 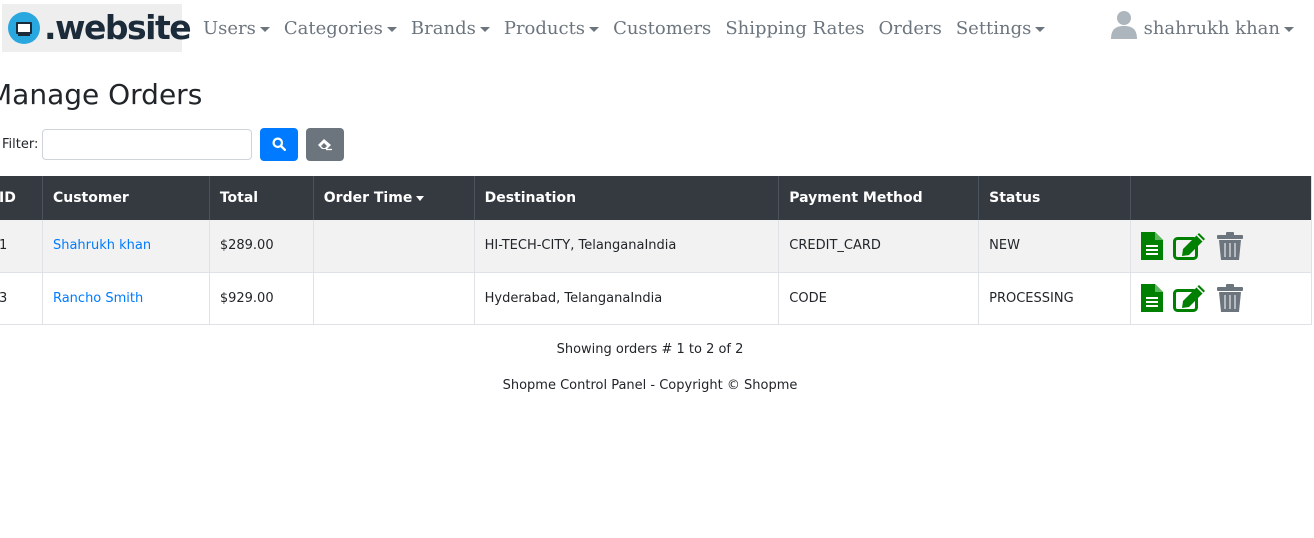 I want to click on cell-id: 1, so click(x=21, y=246).